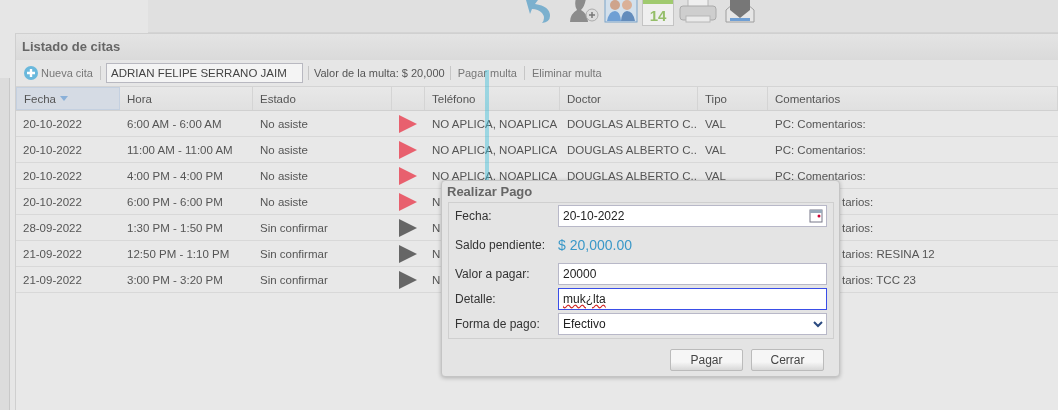 The width and height of the screenshot is (1058, 410). Describe the element at coordinates (175, 201) in the screenshot. I see `table-cell: 6:00 PM - 6:00 PM` at that location.